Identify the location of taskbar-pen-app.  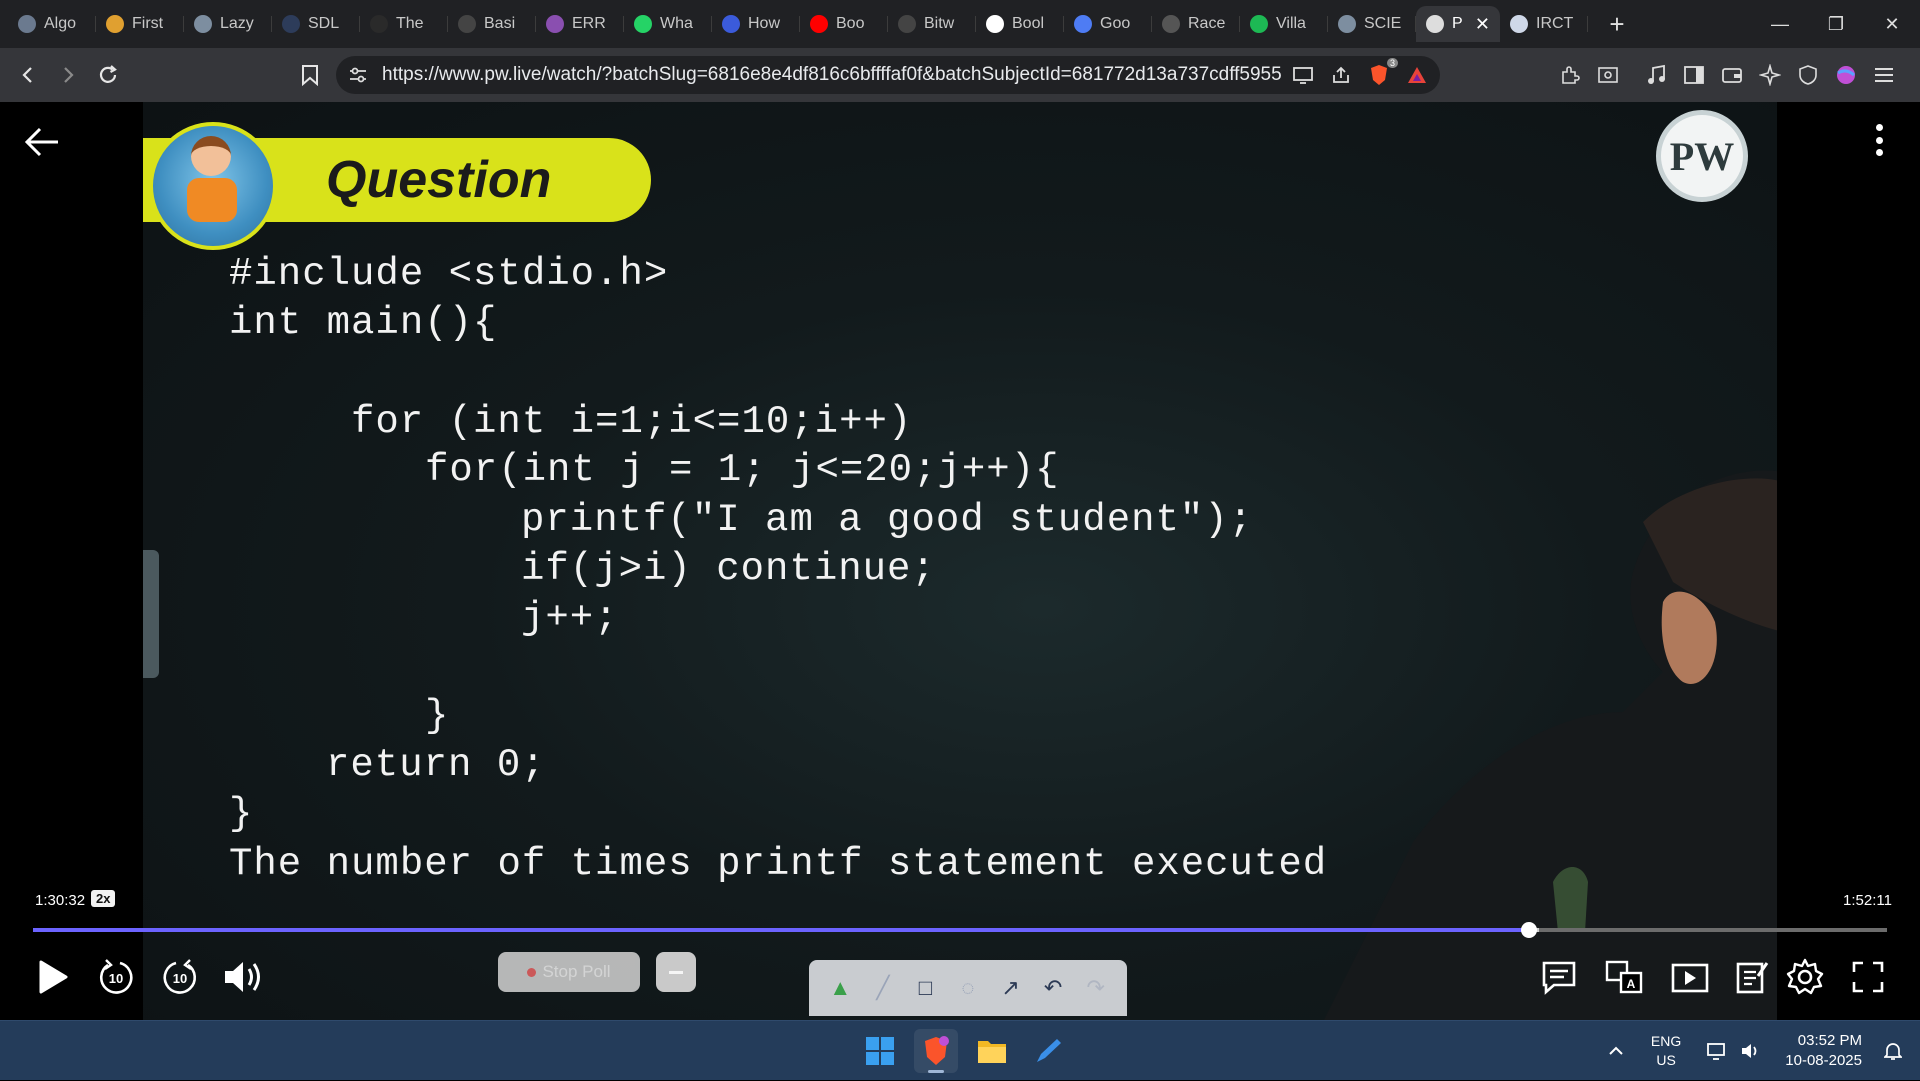
(1048, 1051).